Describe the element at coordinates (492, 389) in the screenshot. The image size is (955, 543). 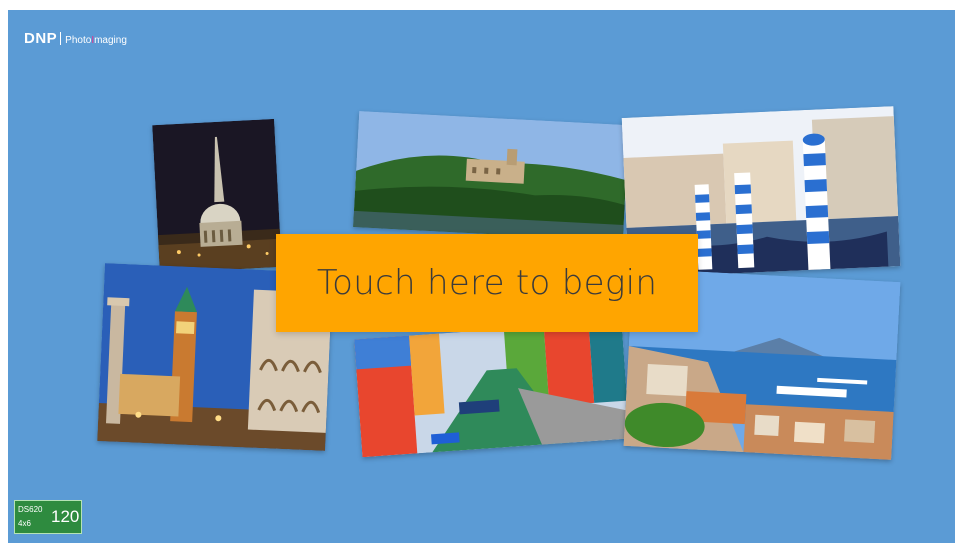
I see `photo-colorful-canal` at that location.